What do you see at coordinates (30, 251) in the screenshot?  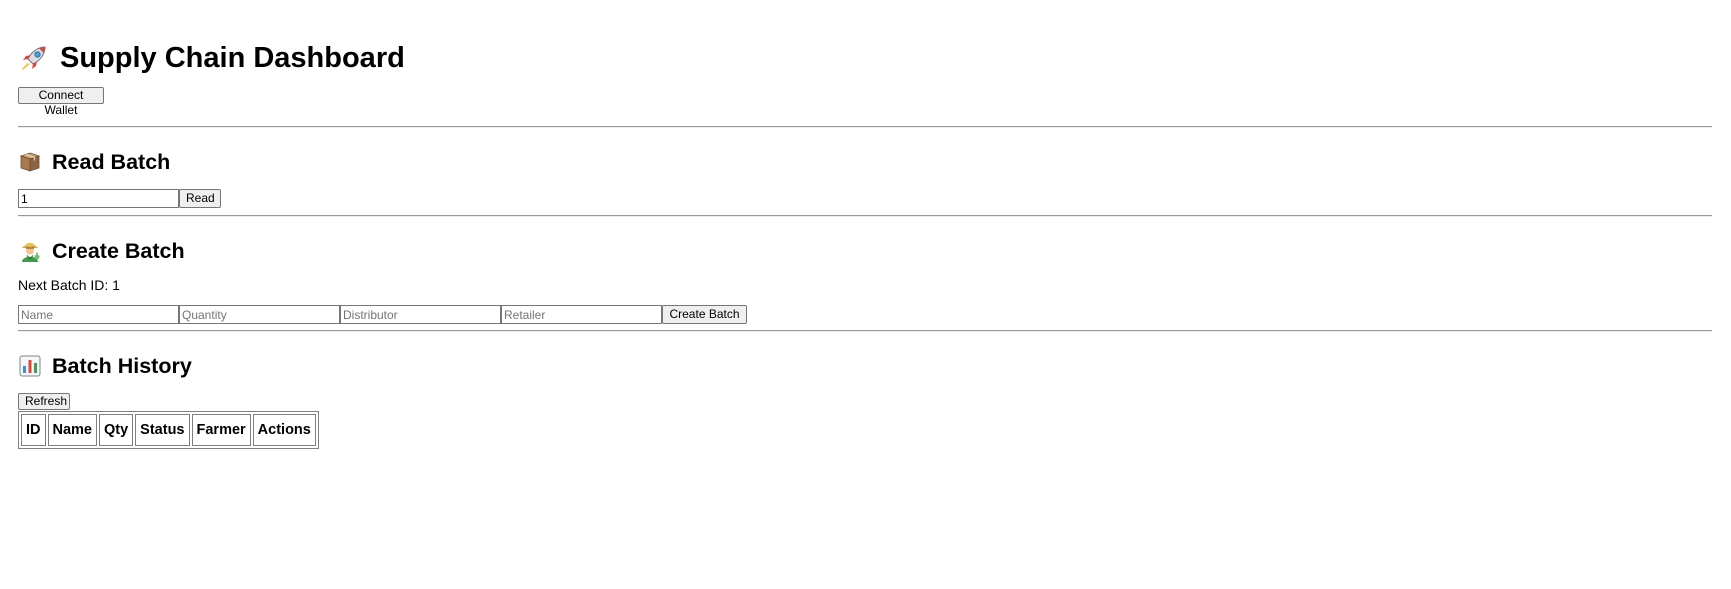 I see `farmer-icon` at bounding box center [30, 251].